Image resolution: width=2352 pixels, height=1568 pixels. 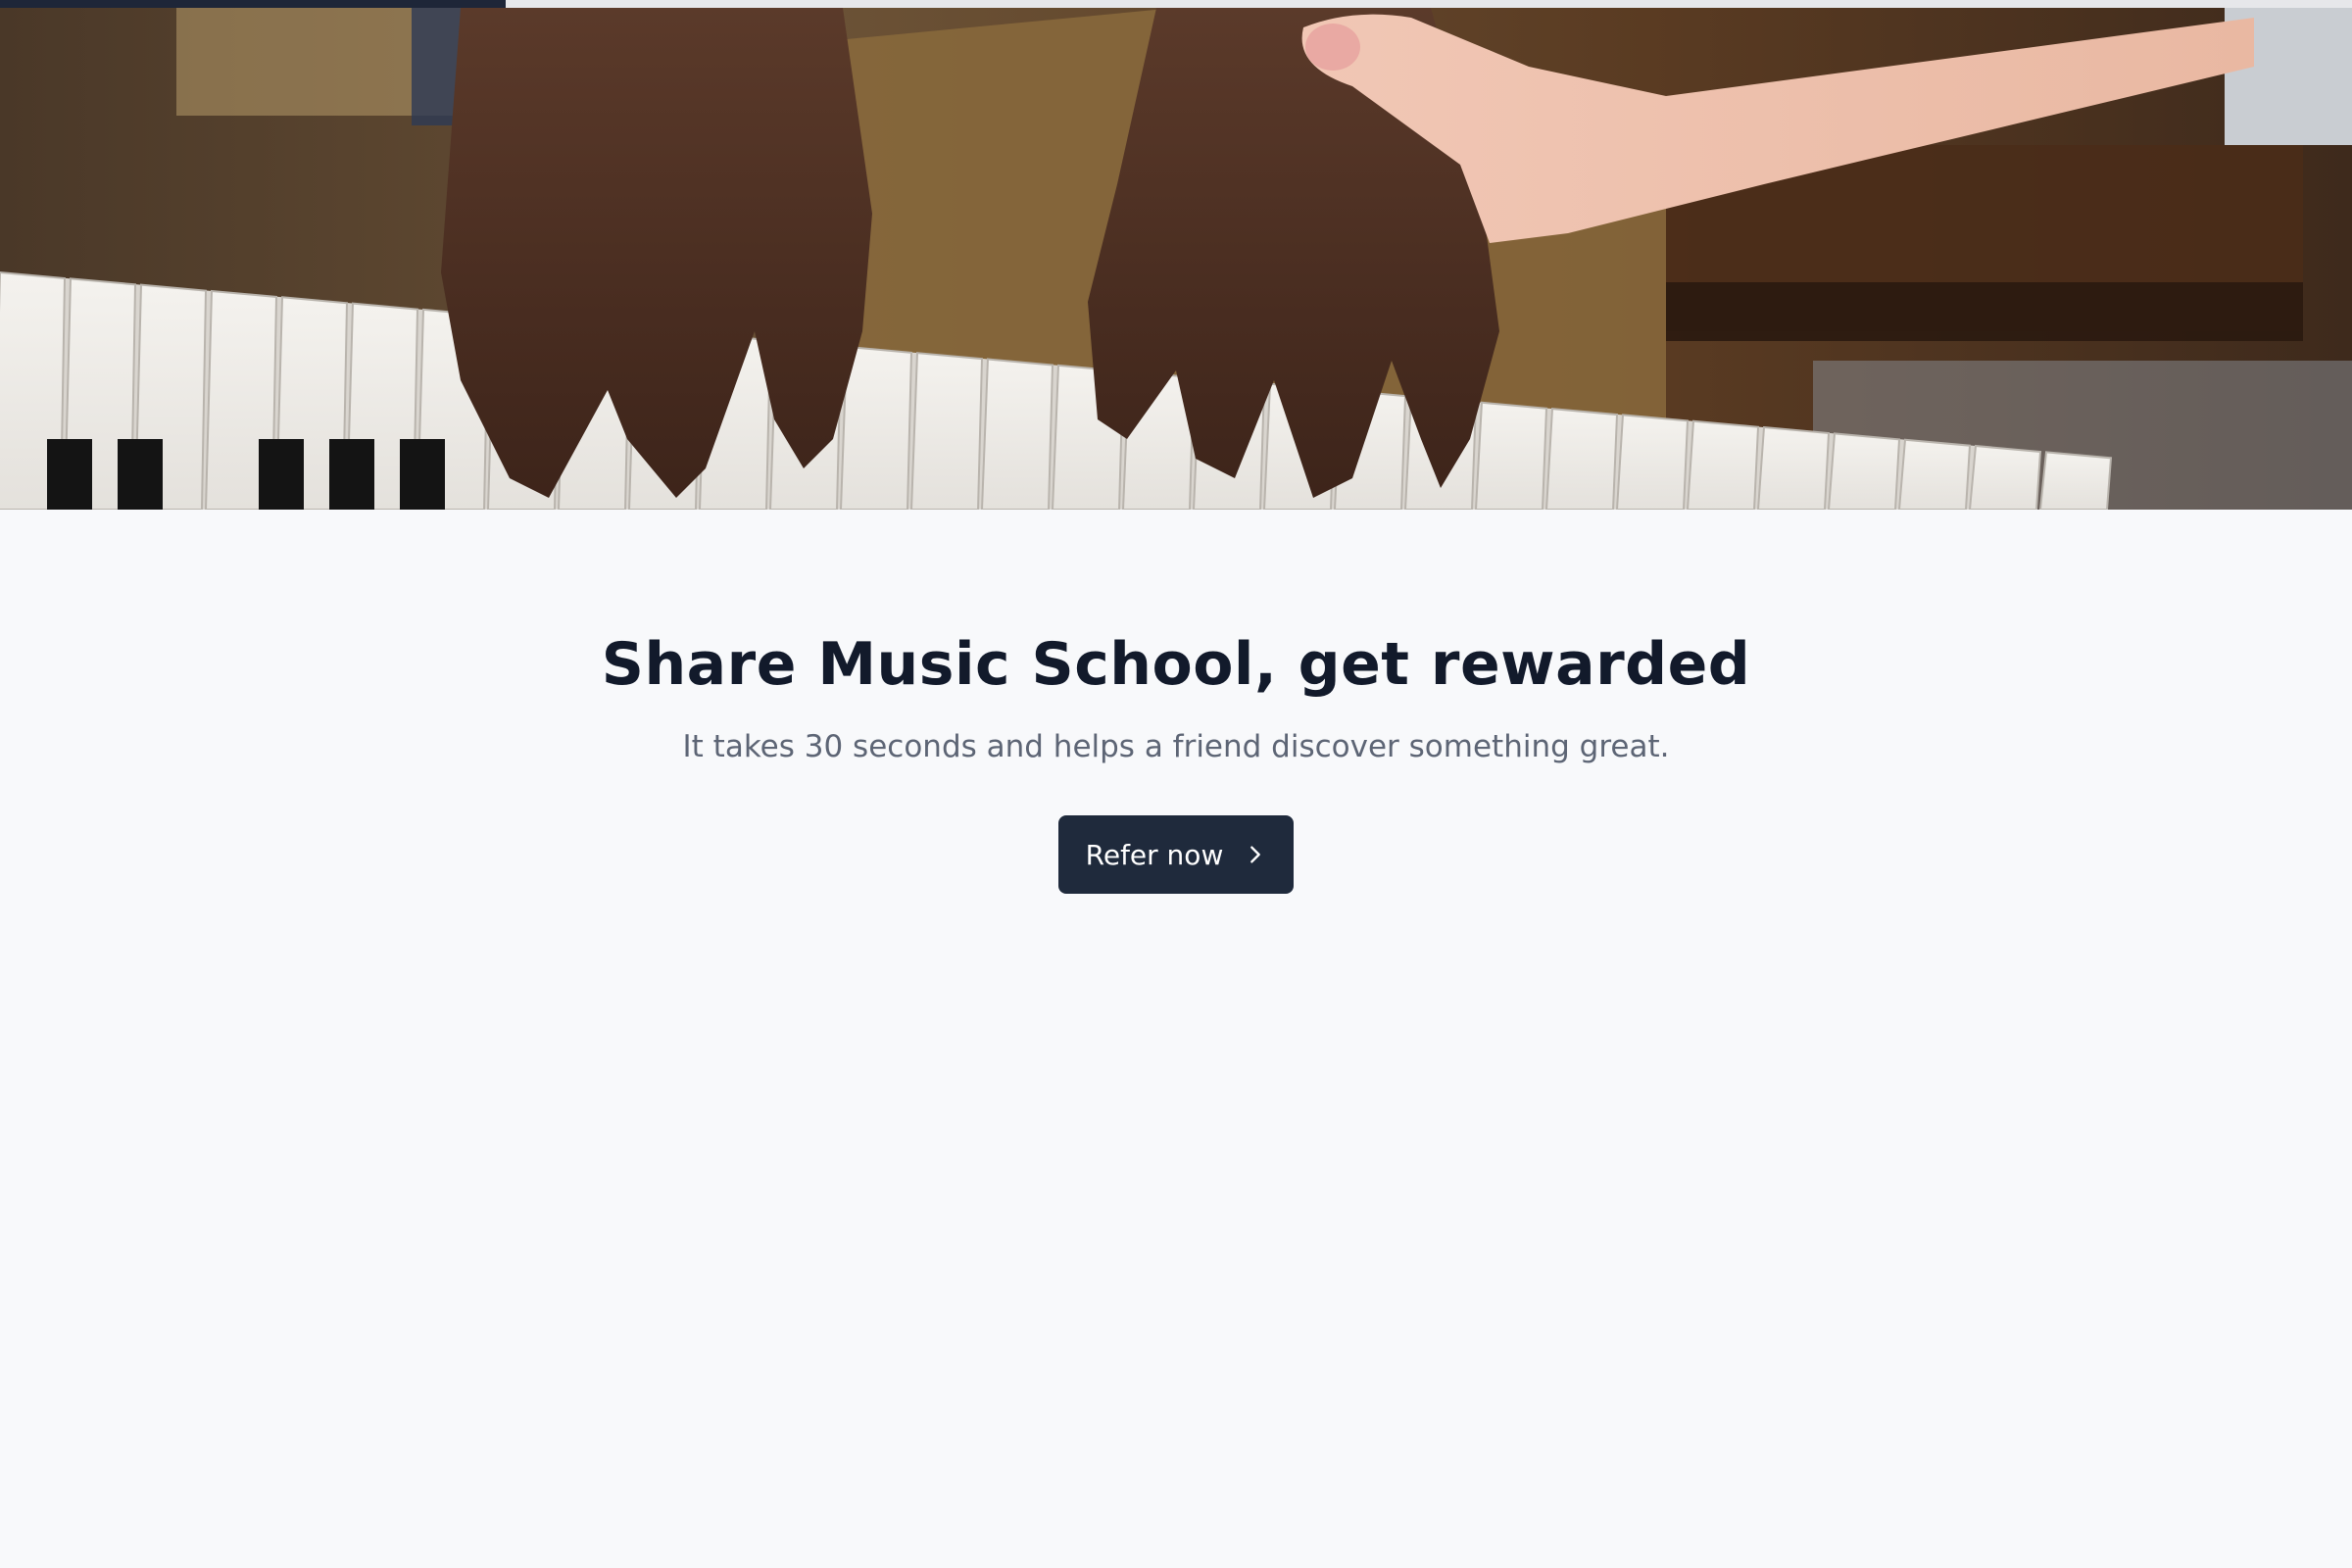 What do you see at coordinates (1176, 664) in the screenshot?
I see `page-title: Share Music School, get rewarded` at bounding box center [1176, 664].